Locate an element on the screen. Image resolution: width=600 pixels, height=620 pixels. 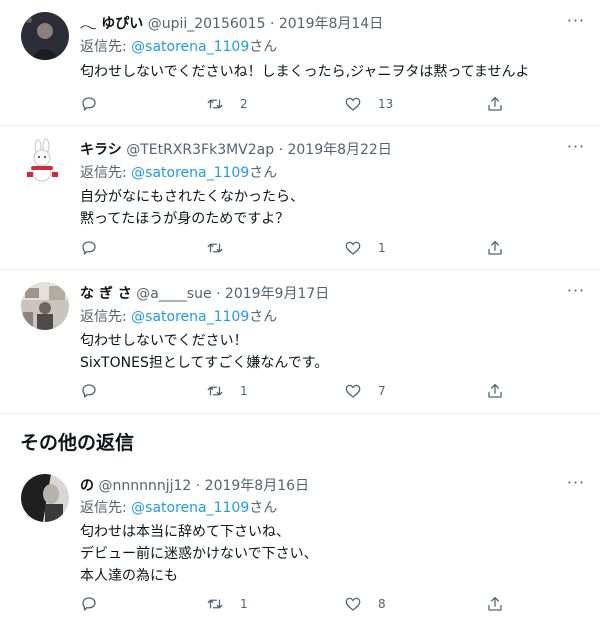
tweet-date: 2019年8月22日 is located at coordinates (339, 150).